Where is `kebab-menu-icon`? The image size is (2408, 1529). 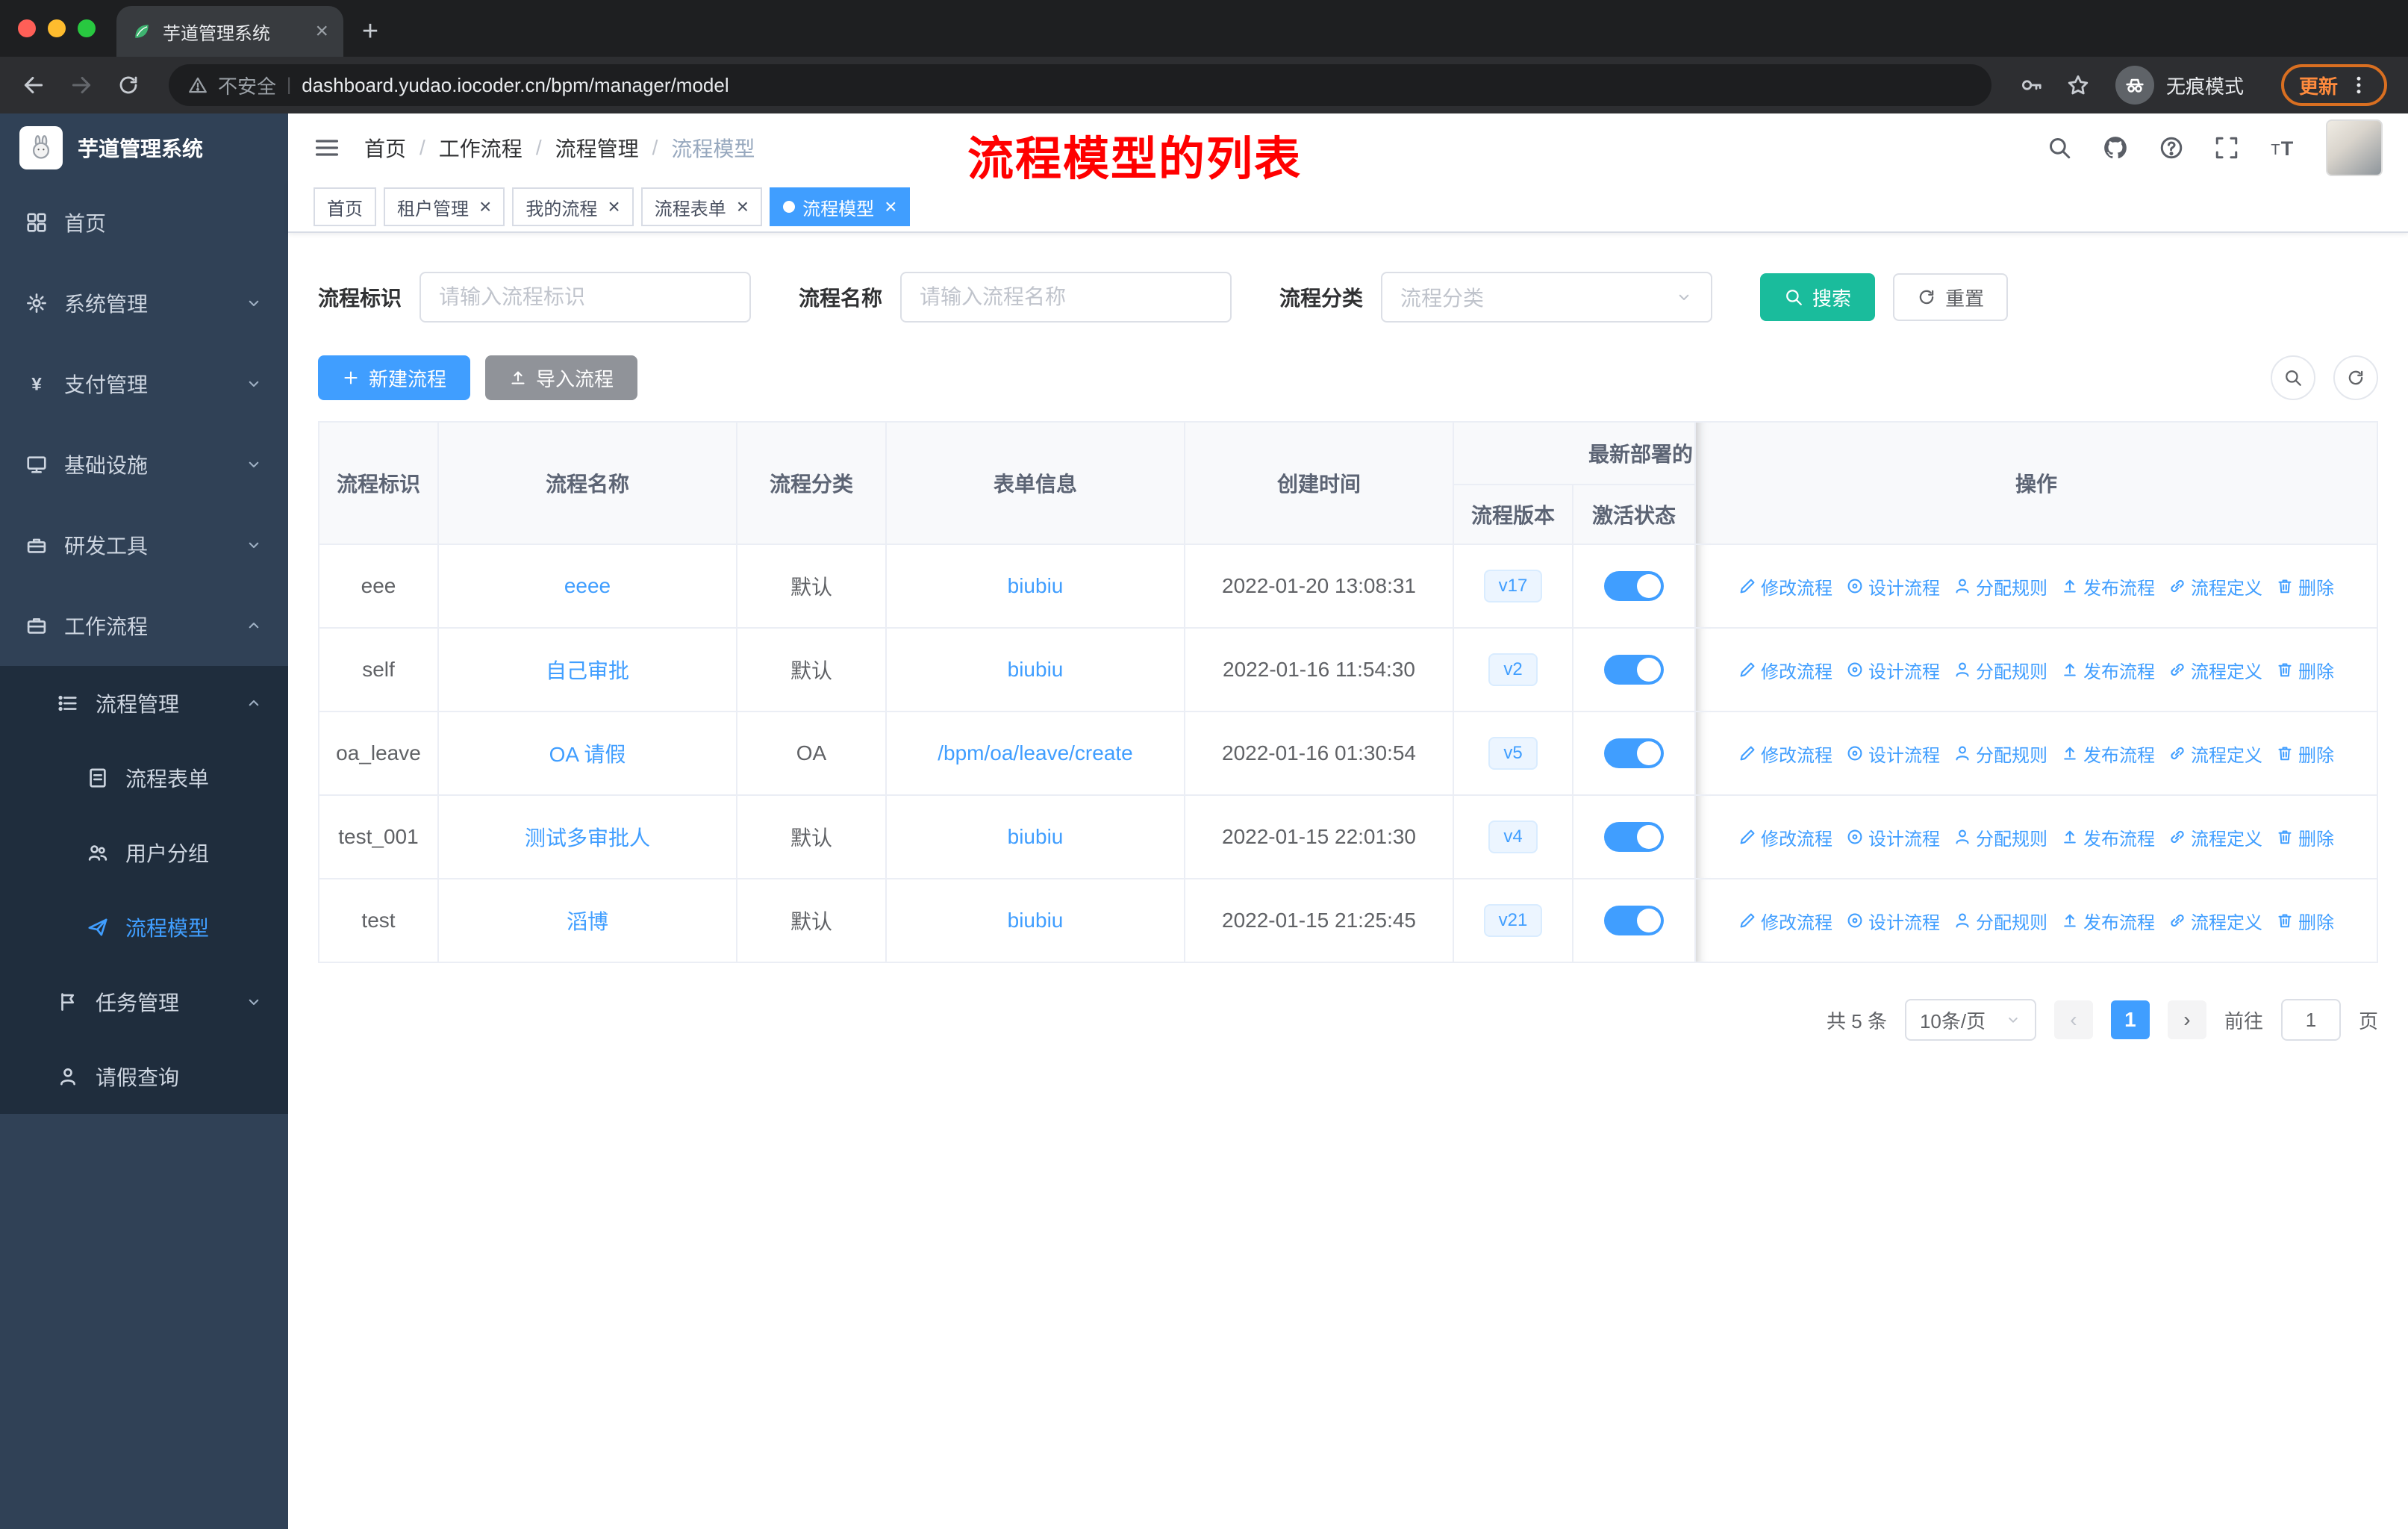 kebab-menu-icon is located at coordinates (2358, 85).